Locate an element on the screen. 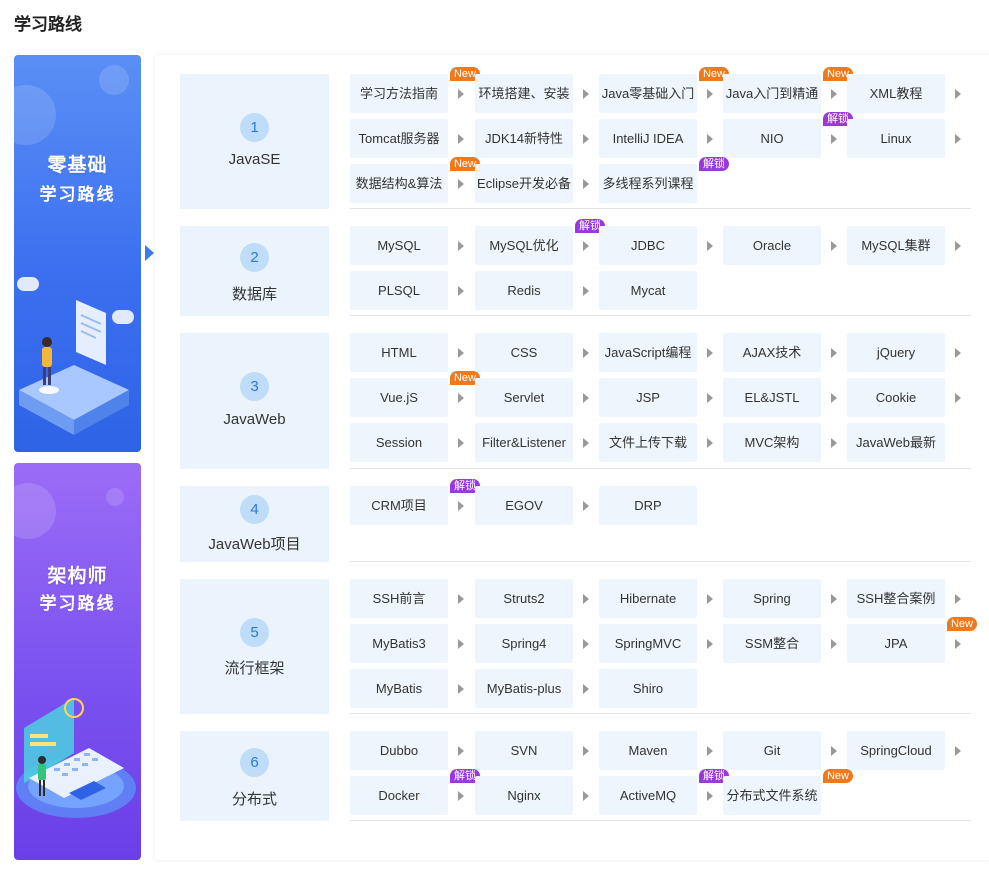 This screenshot has height=874, width=989. course-link: Oracle is located at coordinates (772, 245).